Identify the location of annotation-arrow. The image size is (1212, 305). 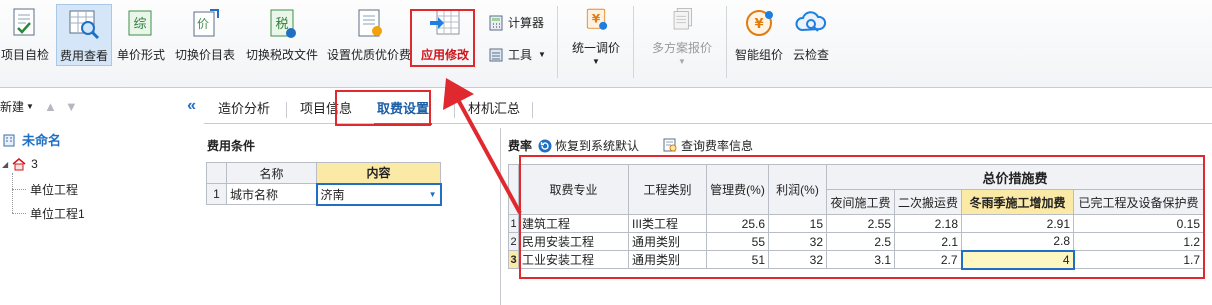
(482, 146).